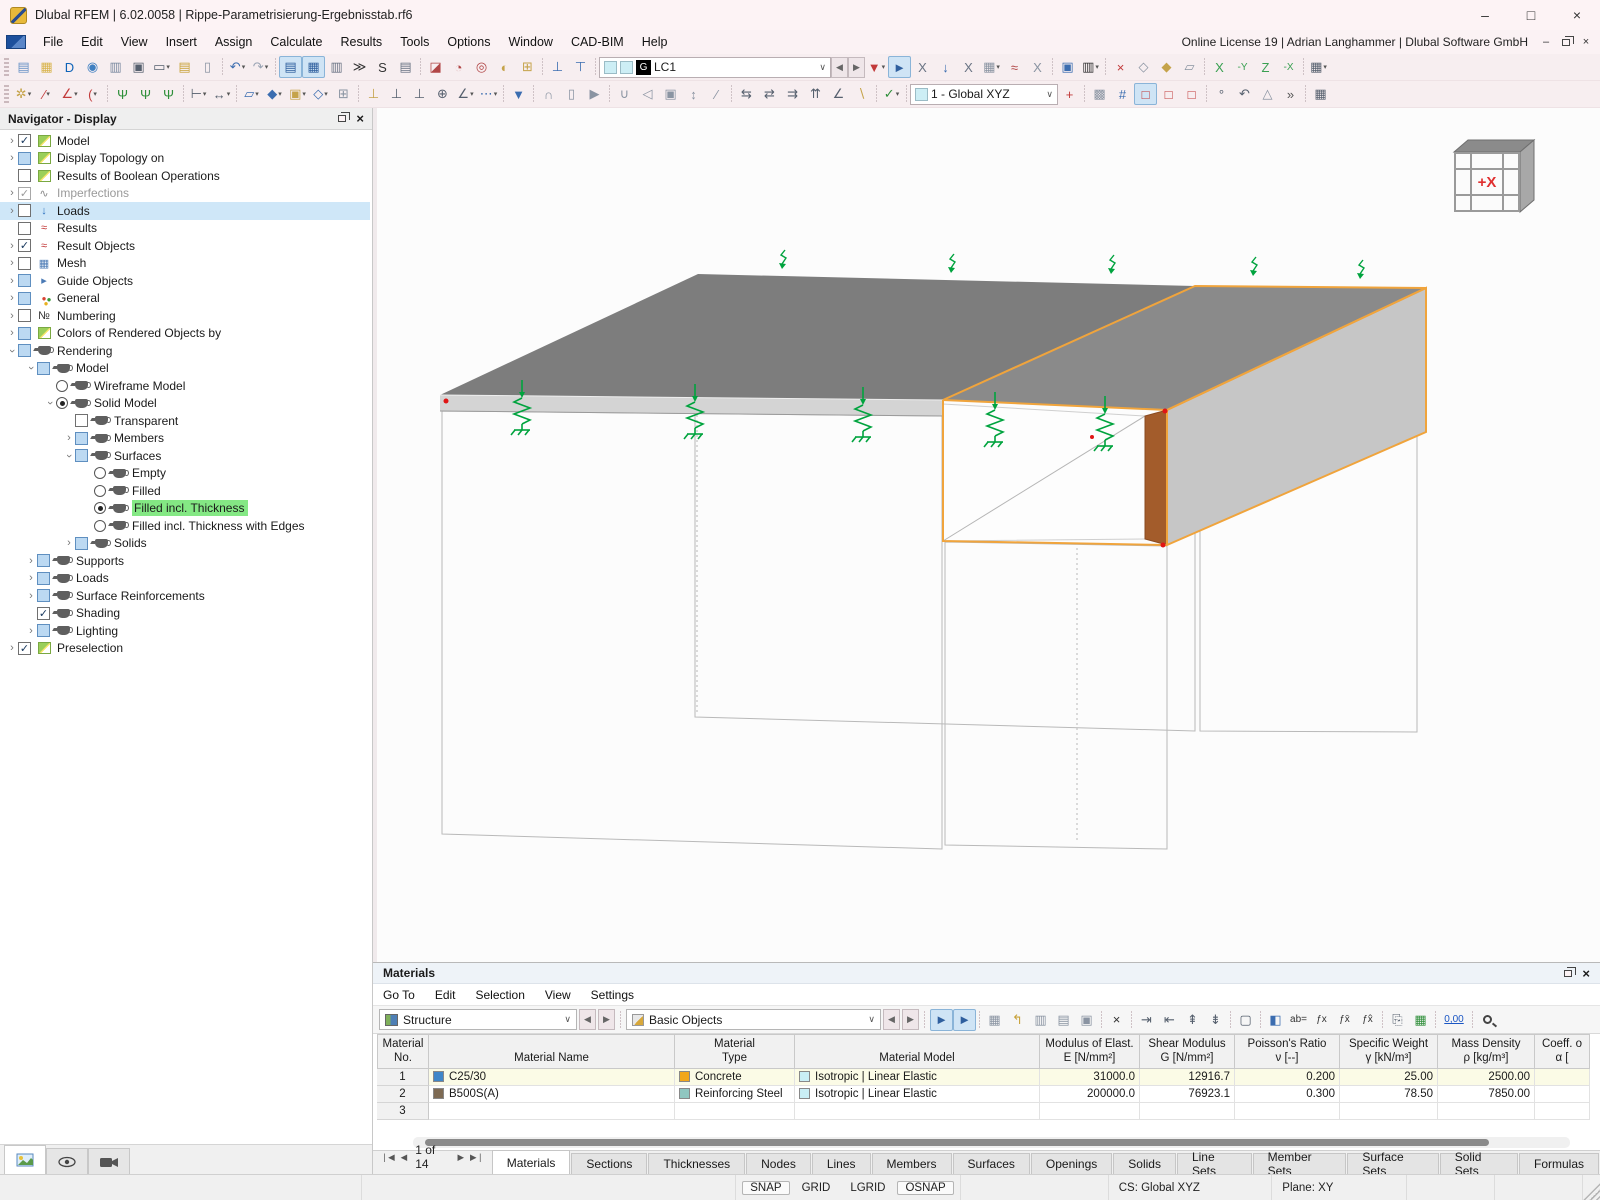 This screenshot has width=1600, height=1200. What do you see at coordinates (186, 351) in the screenshot?
I see `tree-item-rendering: › Rendering` at bounding box center [186, 351].